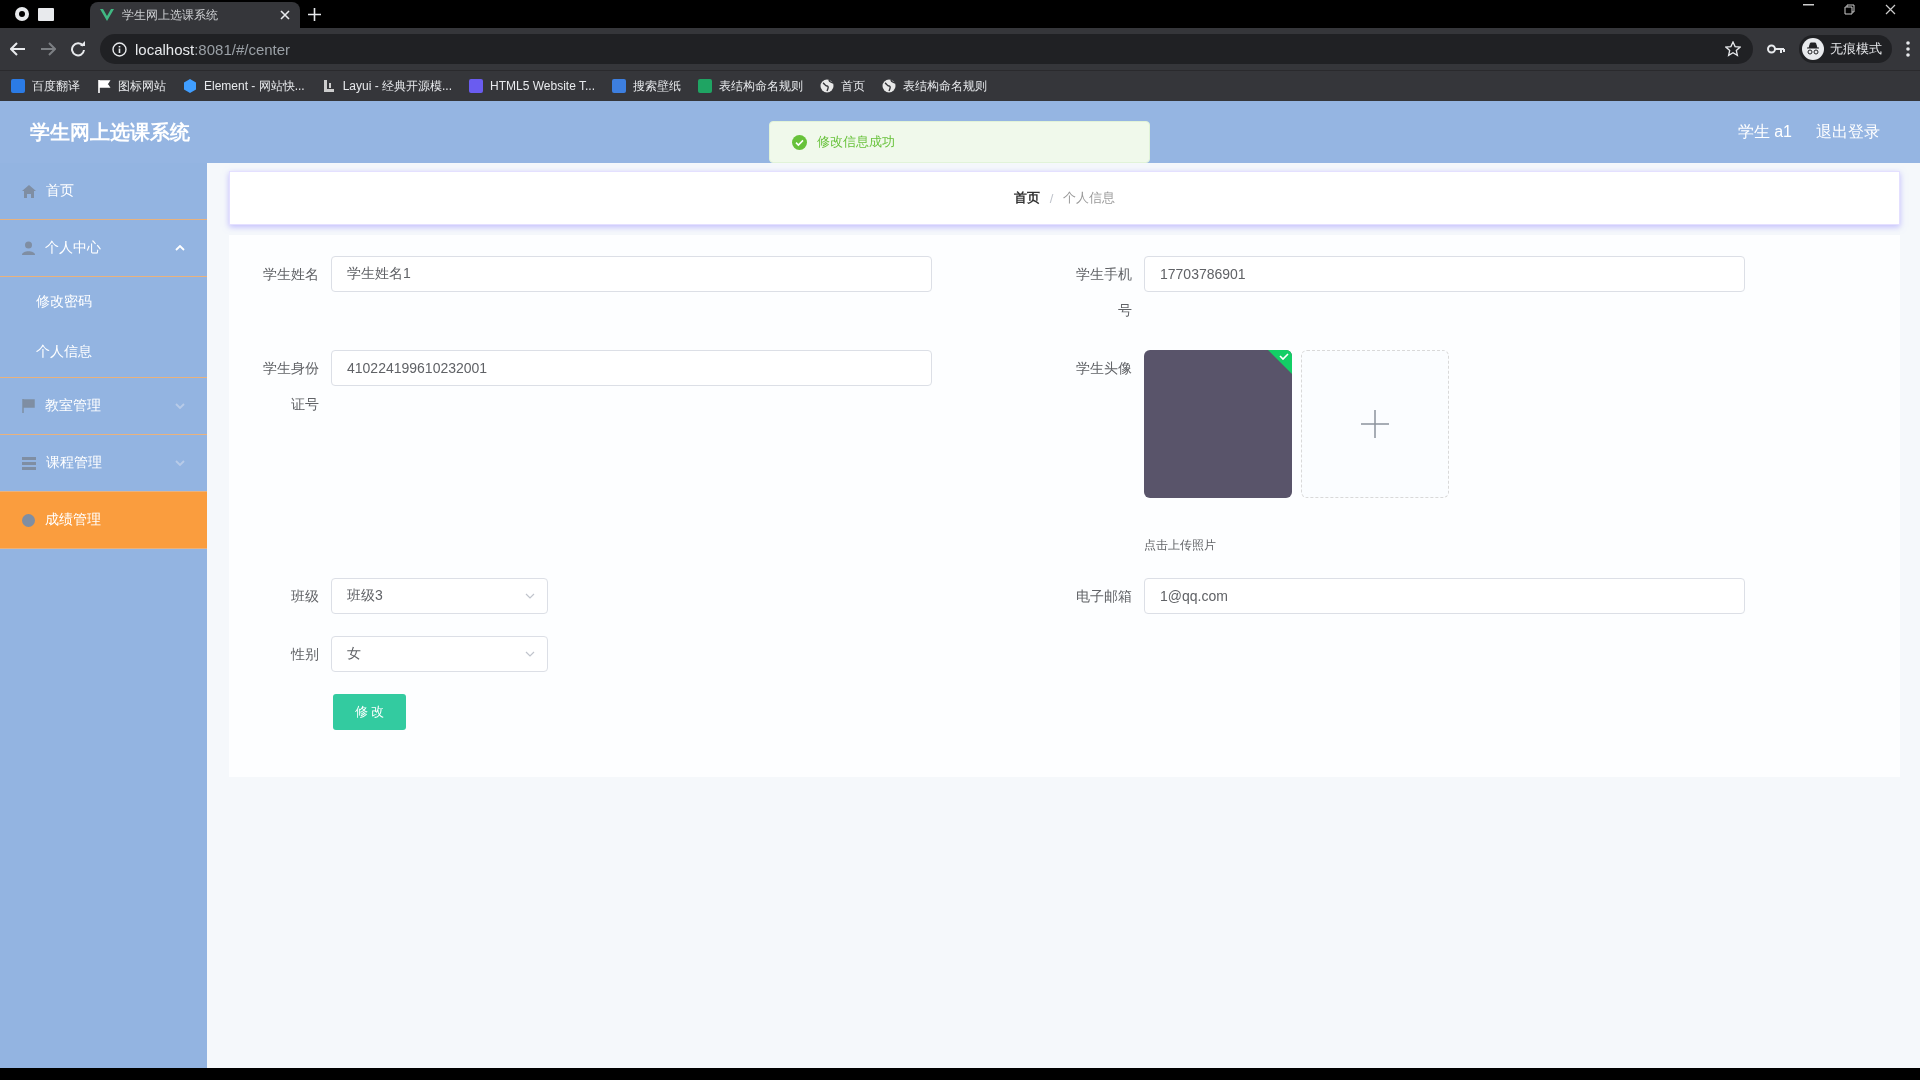  Describe the element at coordinates (195, 15) in the screenshot. I see `browser-tab: 学生网上选课系统` at that location.